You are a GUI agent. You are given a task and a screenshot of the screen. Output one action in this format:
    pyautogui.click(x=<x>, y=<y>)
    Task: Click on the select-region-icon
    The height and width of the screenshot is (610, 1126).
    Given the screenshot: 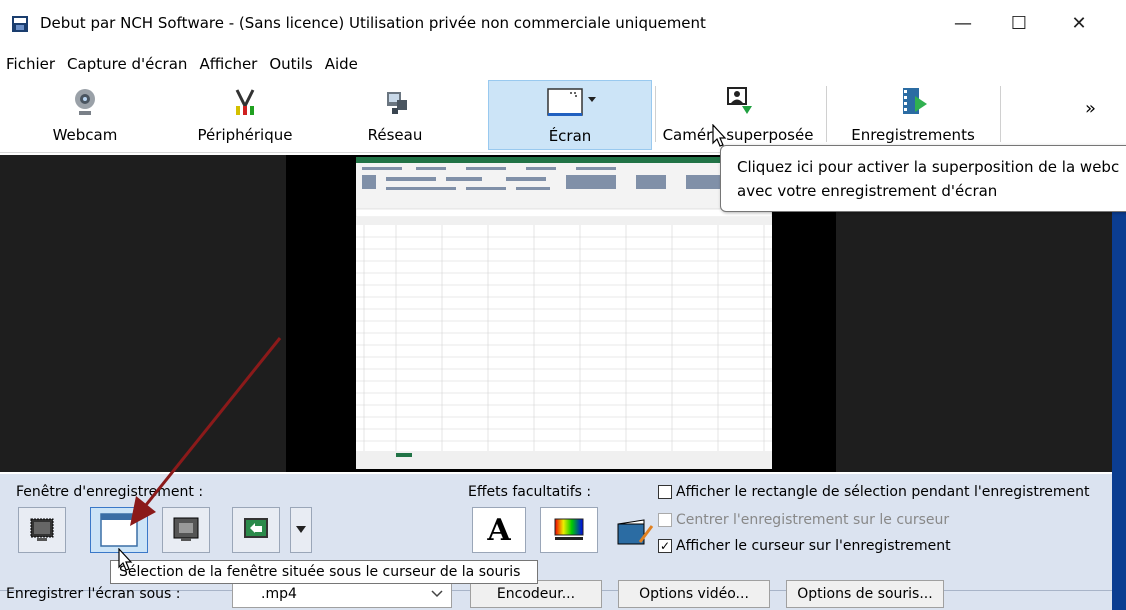 What is the action you would take?
    pyautogui.click(x=42, y=529)
    